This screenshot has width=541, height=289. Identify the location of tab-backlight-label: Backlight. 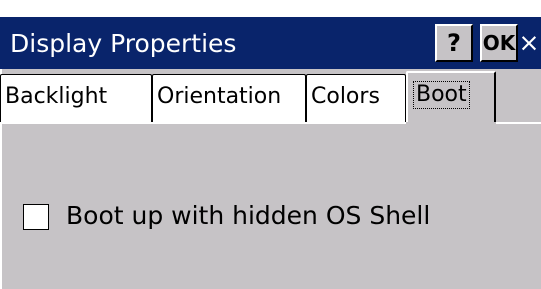
(56, 96).